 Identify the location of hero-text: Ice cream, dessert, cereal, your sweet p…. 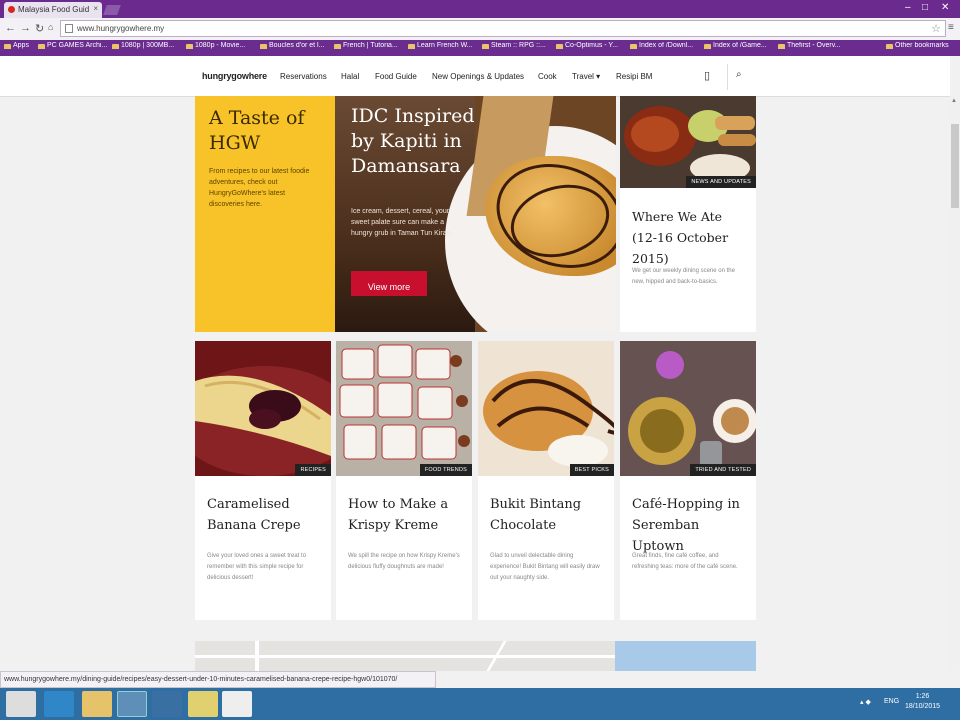
(402, 222).